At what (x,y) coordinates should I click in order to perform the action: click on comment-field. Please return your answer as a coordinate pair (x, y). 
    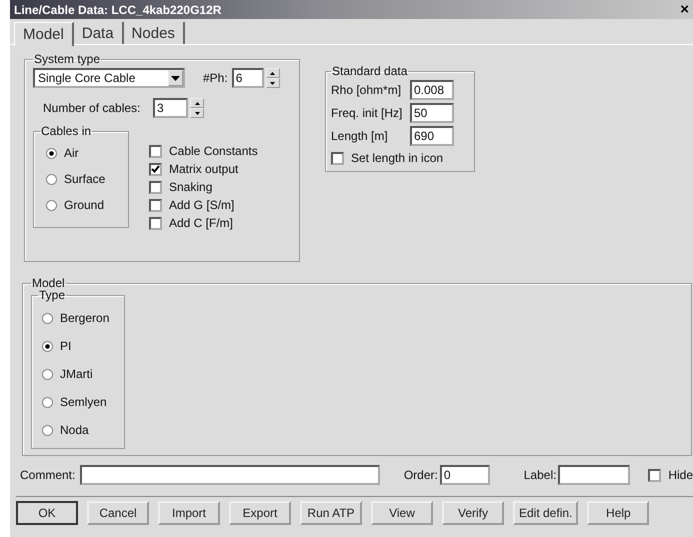
    Looking at the image, I should click on (230, 475).